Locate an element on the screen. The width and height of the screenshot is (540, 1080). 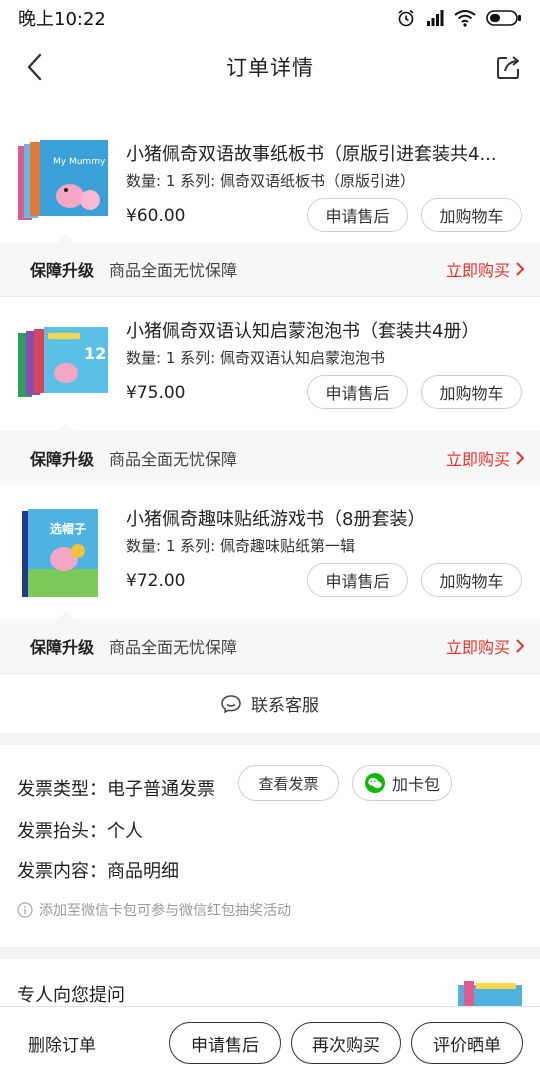
product-title: 小猪佩奇趣味贴纸游戏书（8册套装） is located at coordinates (326, 518).